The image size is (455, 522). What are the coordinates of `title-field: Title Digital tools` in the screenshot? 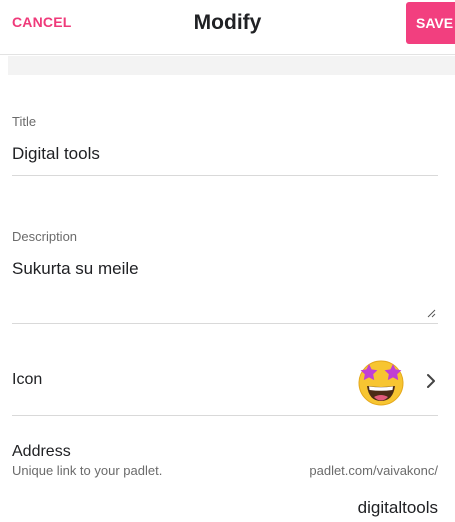 It's located at (225, 145).